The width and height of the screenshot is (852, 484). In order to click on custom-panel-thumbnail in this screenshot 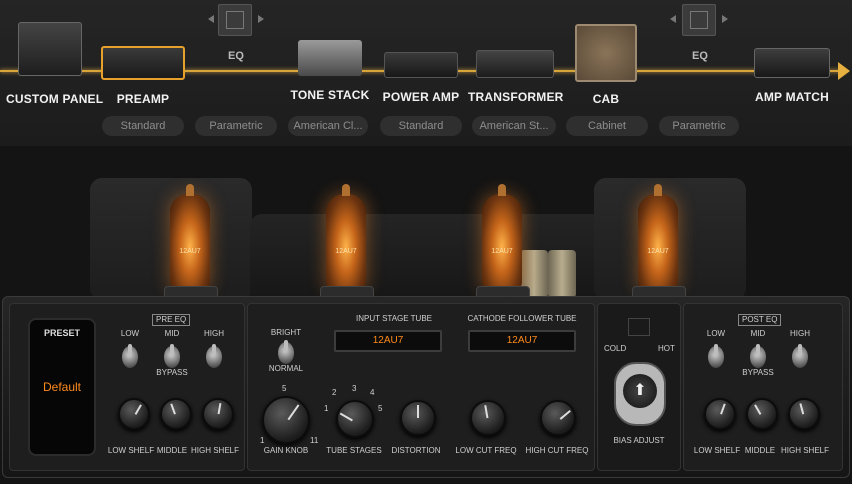, I will do `click(50, 49)`.